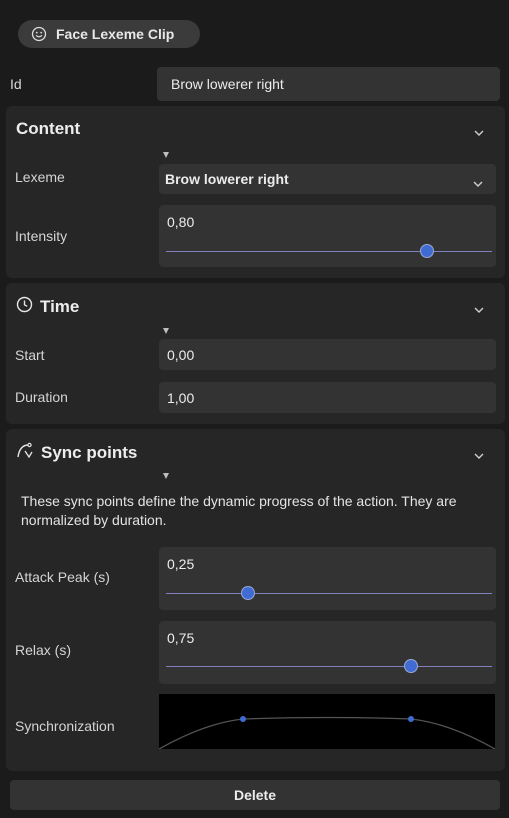  Describe the element at coordinates (247, 593) in the screenshot. I see `attack-peak-knob` at that location.